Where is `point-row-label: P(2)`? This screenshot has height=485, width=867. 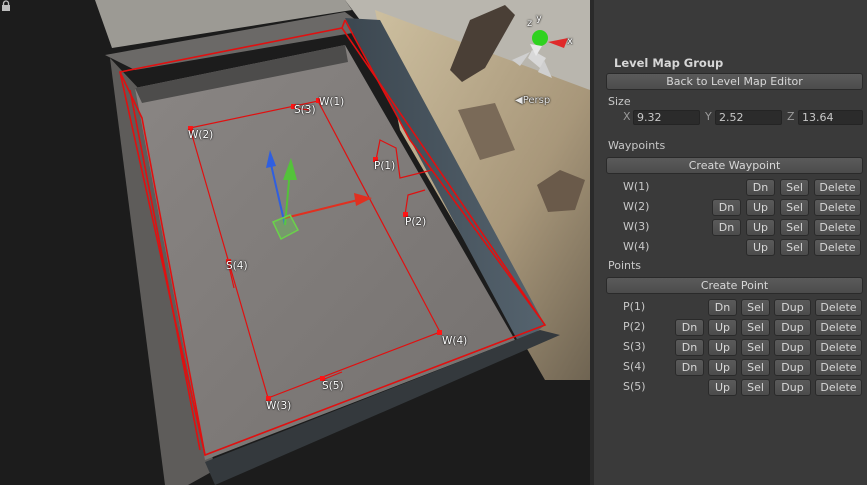
point-row-label: P(2) is located at coordinates (634, 326).